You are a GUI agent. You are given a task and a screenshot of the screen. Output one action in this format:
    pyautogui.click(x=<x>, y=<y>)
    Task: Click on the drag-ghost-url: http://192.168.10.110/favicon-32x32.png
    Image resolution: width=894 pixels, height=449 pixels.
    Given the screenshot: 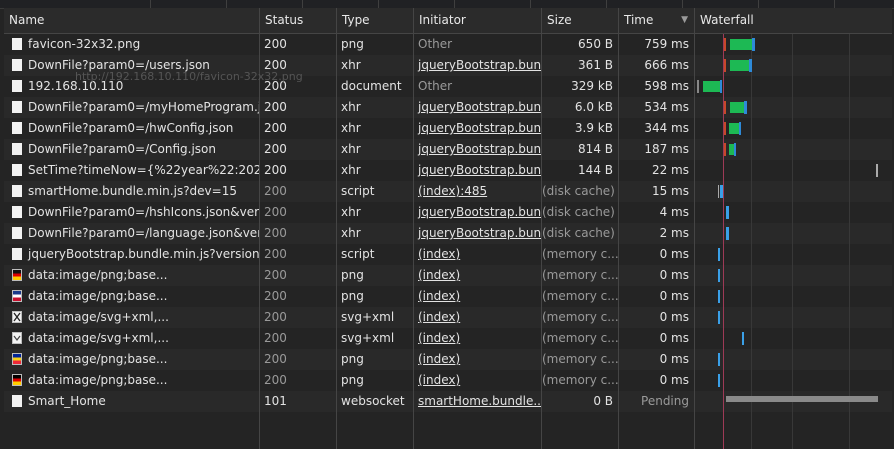 What is the action you would take?
    pyautogui.click(x=189, y=76)
    